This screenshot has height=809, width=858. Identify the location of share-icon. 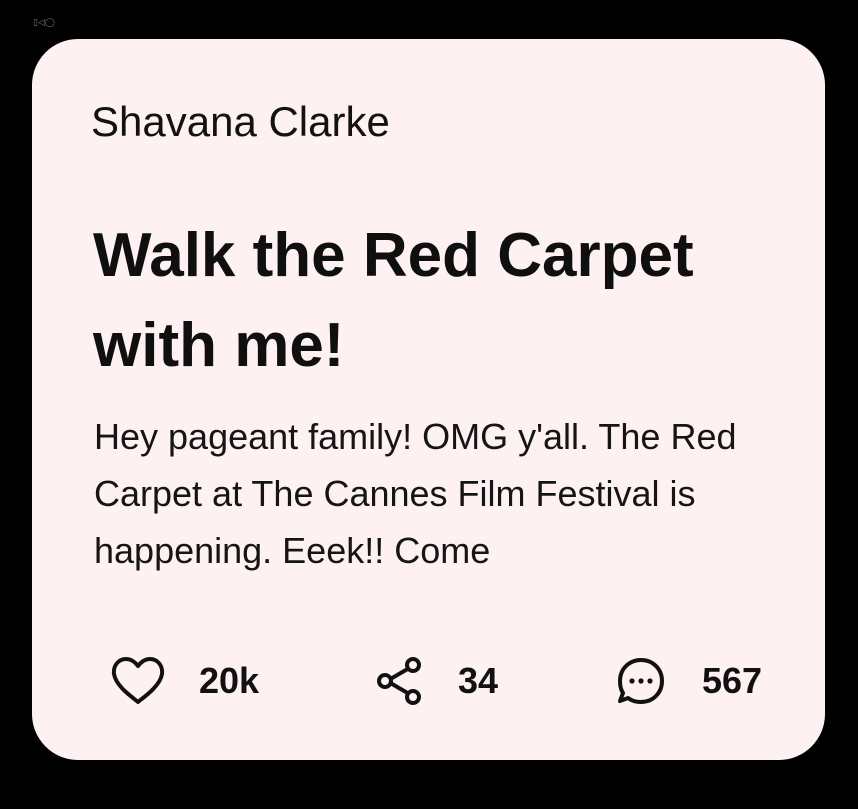
(399, 681).